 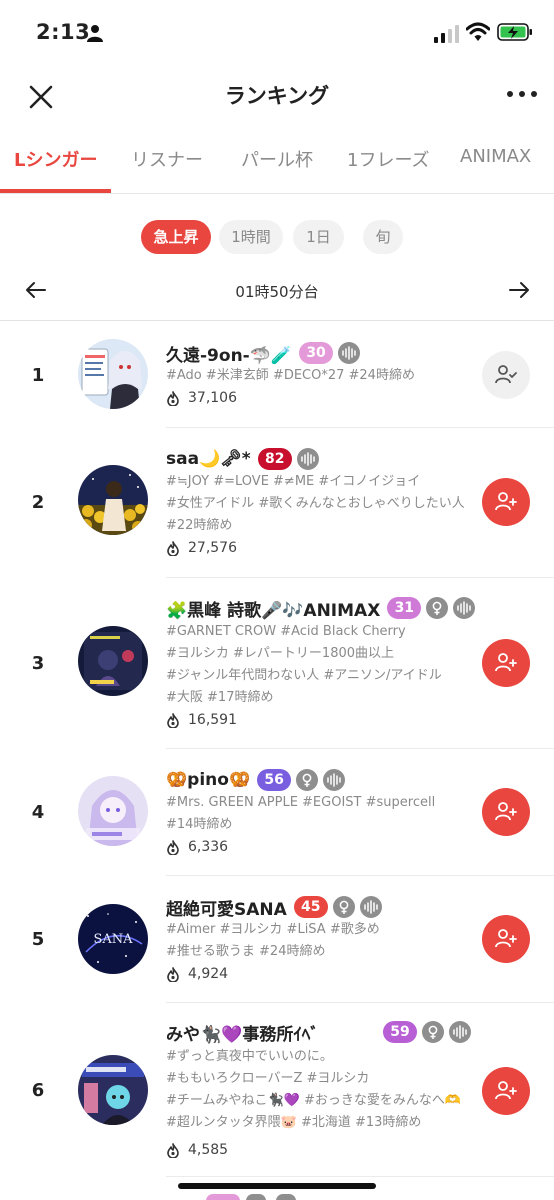 What do you see at coordinates (318, 237) in the screenshot?
I see `filter-1-day: 1日` at bounding box center [318, 237].